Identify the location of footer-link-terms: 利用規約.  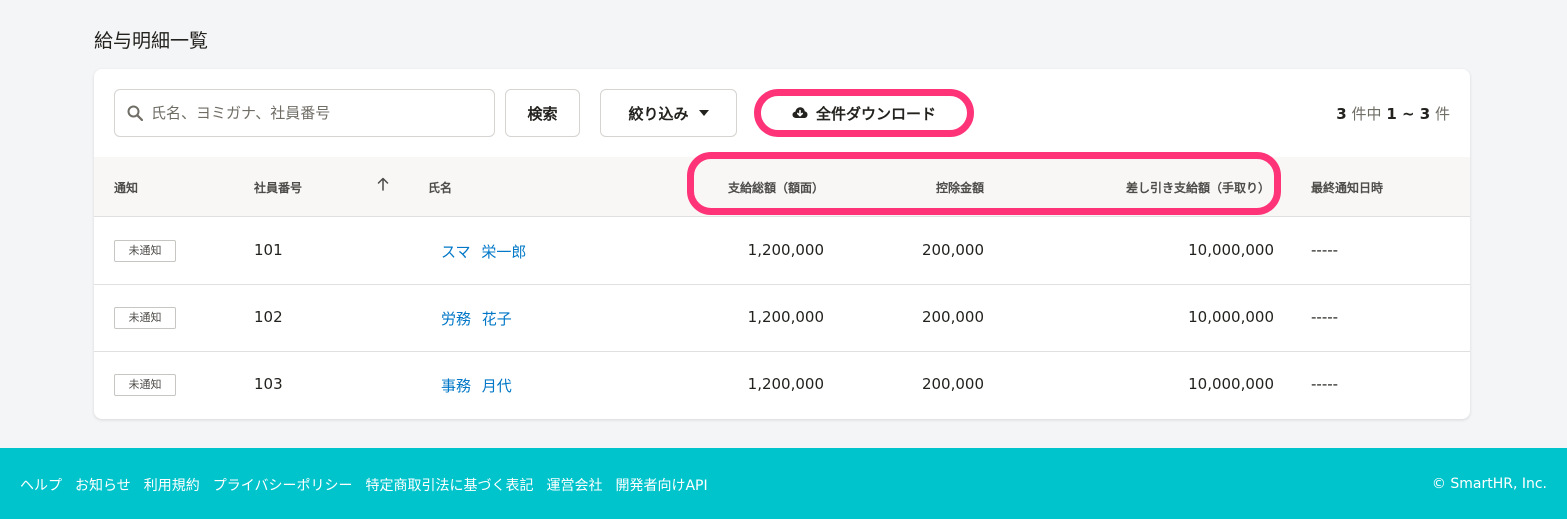
(172, 485).